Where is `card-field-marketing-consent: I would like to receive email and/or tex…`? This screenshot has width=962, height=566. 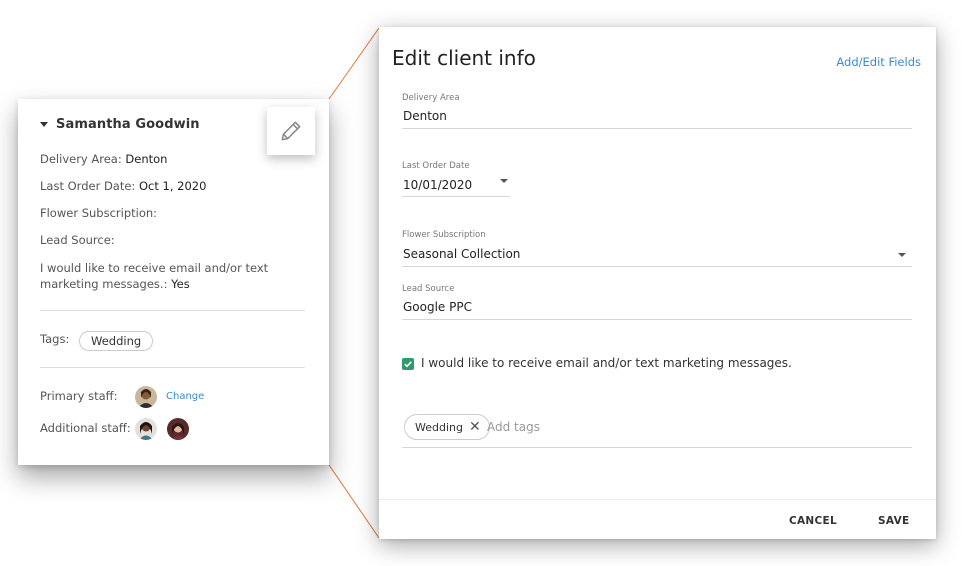 card-field-marketing-consent: I would like to receive email and/or tex… is located at coordinates (170, 276).